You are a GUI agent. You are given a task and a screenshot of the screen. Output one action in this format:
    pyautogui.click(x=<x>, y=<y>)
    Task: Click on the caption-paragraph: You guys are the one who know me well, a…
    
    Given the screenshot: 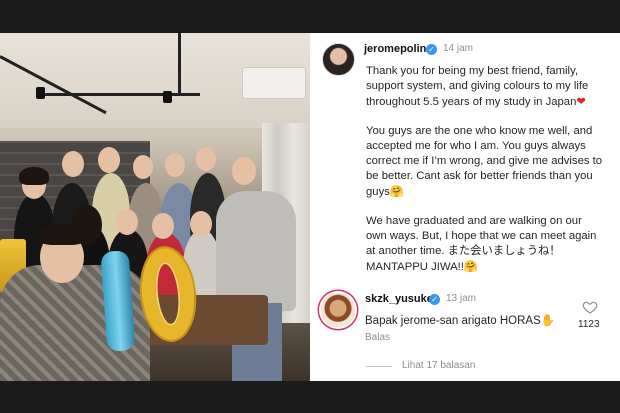 What is the action you would take?
    pyautogui.click(x=485, y=162)
    